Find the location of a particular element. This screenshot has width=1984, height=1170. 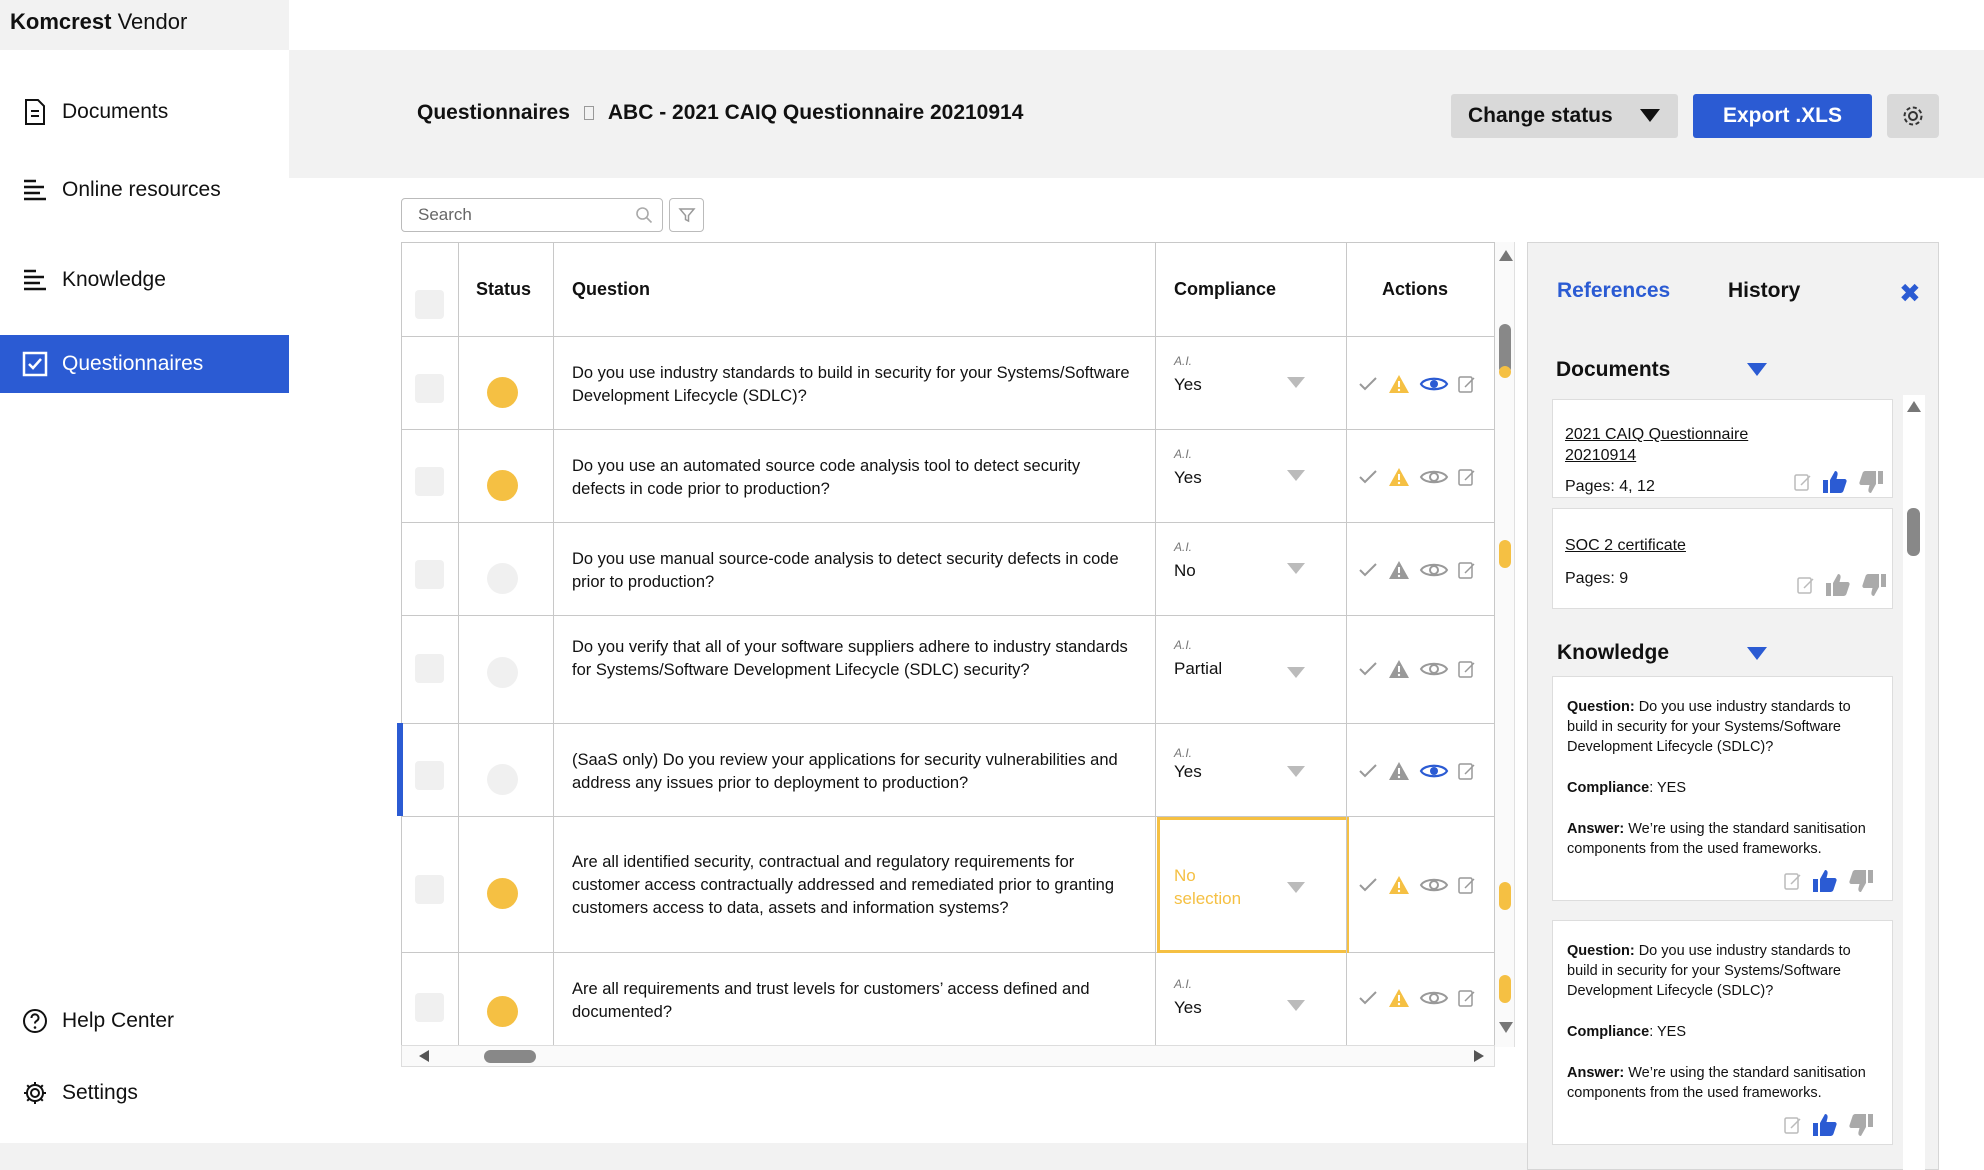

table-vertical-scrollbar is located at coordinates (1505, 644).